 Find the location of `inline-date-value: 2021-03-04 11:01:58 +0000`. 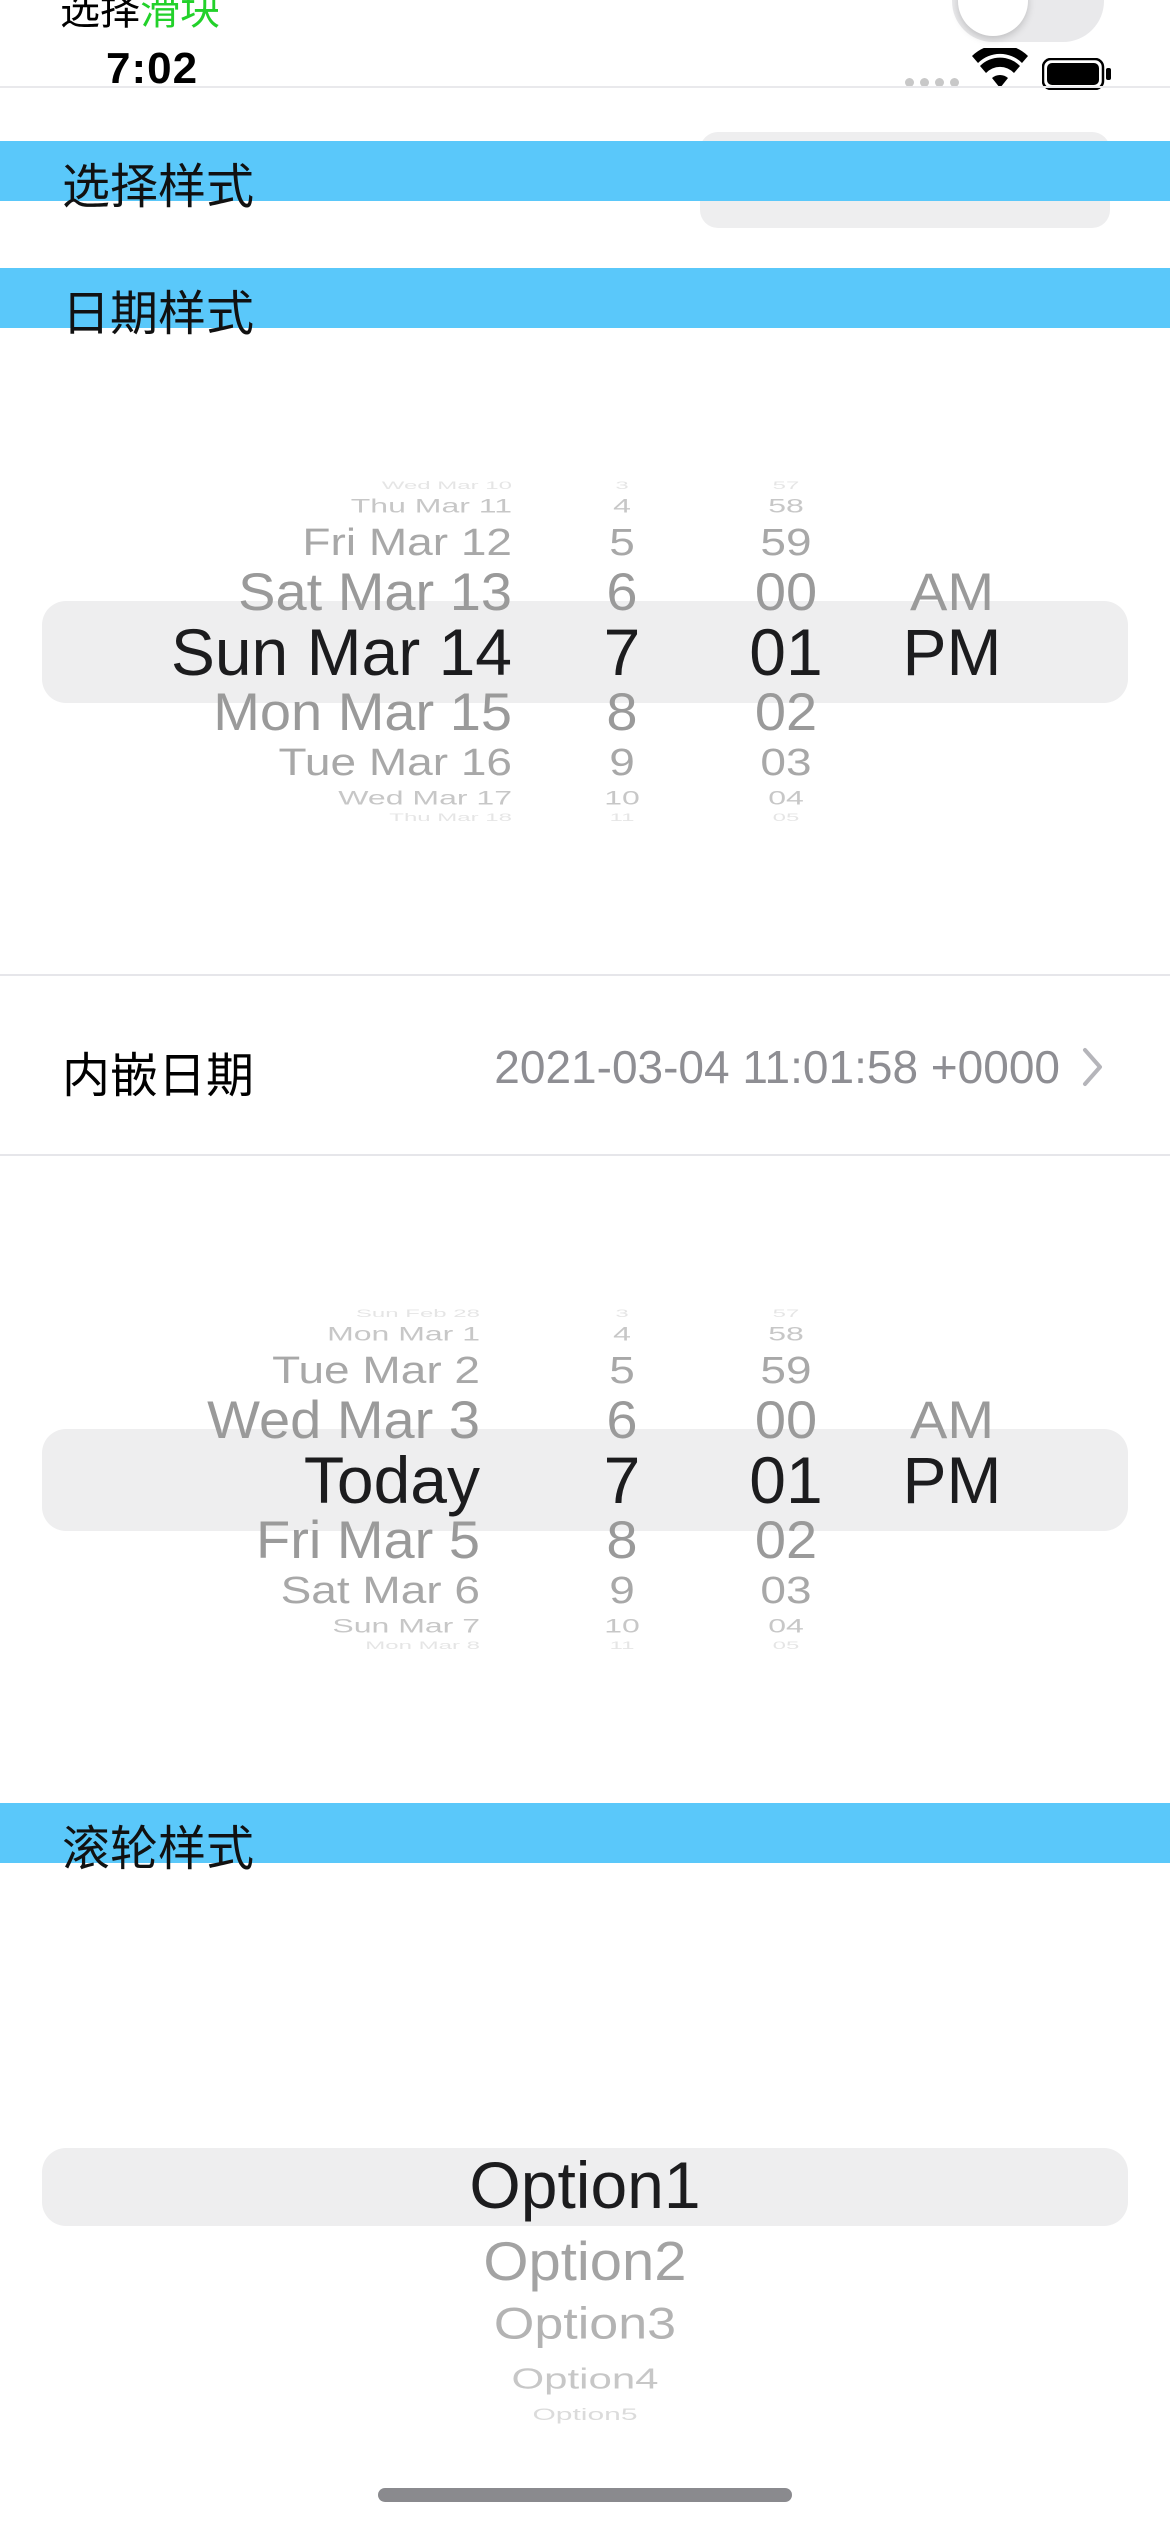

inline-date-value: 2021-03-04 11:01:58 +0000 is located at coordinates (735, 1067).